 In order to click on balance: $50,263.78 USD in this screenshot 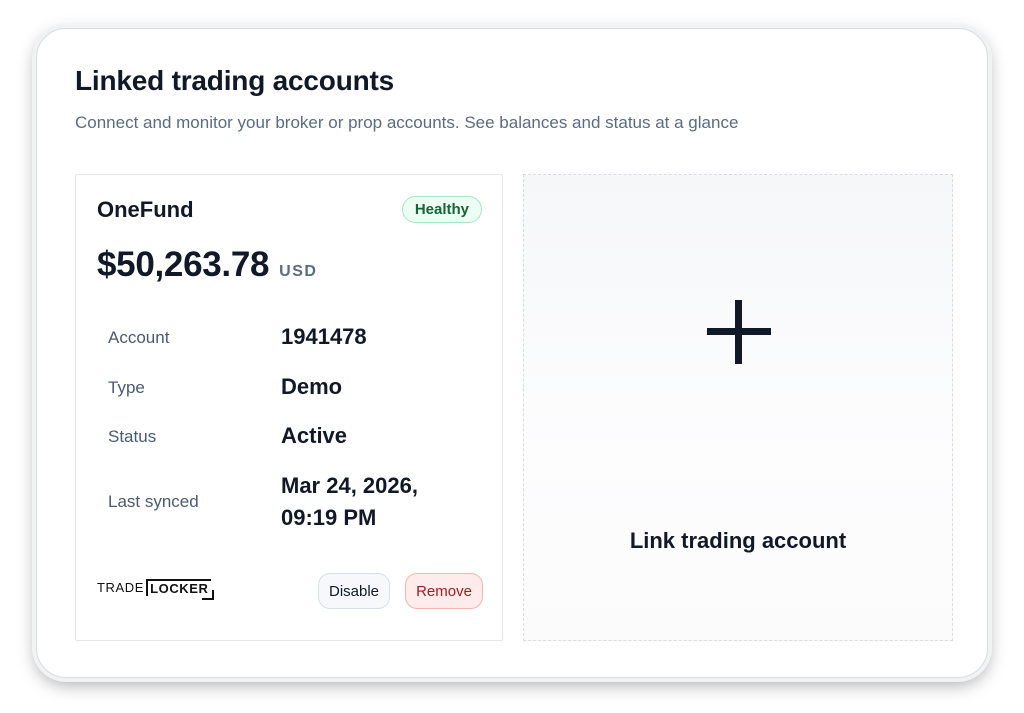, I will do `click(207, 265)`.